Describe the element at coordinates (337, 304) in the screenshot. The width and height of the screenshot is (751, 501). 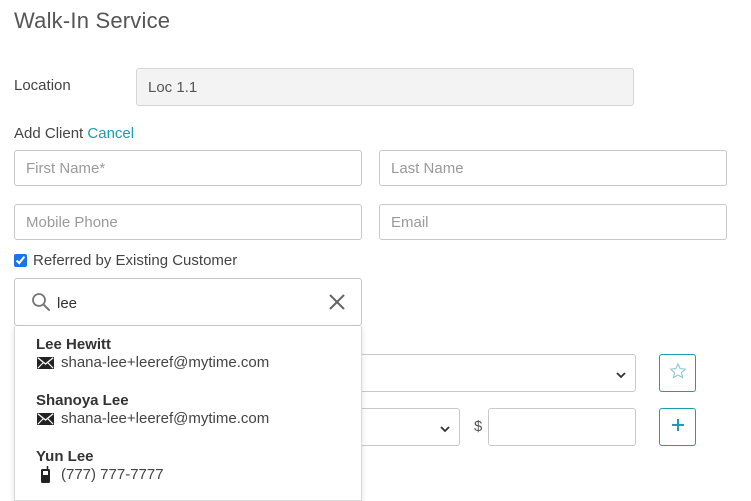
I see `close-icon` at that location.